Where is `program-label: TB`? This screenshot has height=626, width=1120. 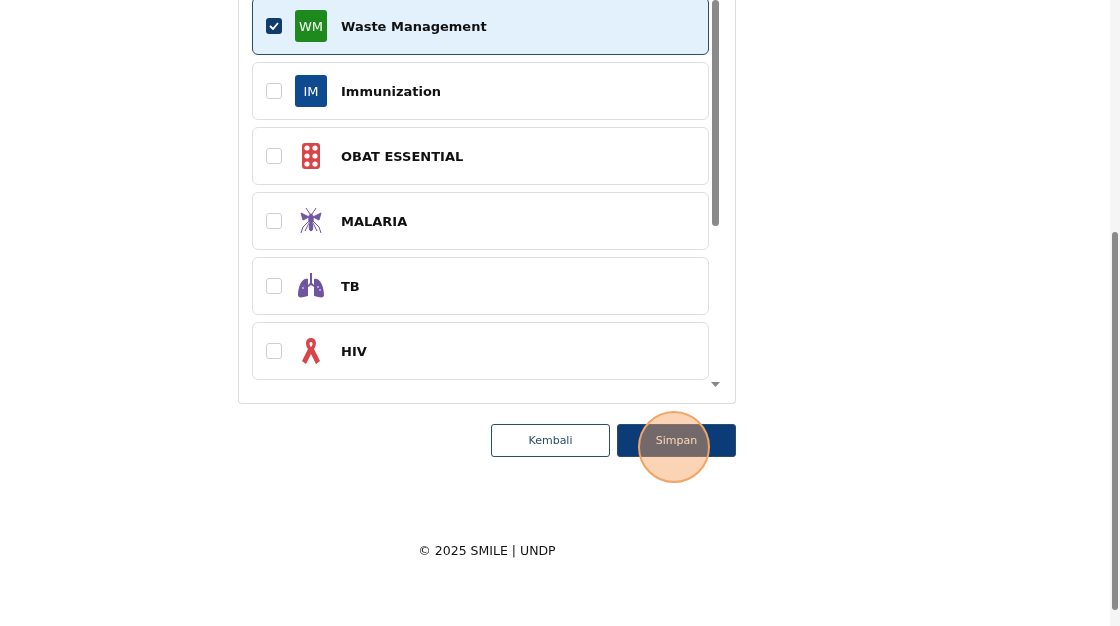 program-label: TB is located at coordinates (350, 286).